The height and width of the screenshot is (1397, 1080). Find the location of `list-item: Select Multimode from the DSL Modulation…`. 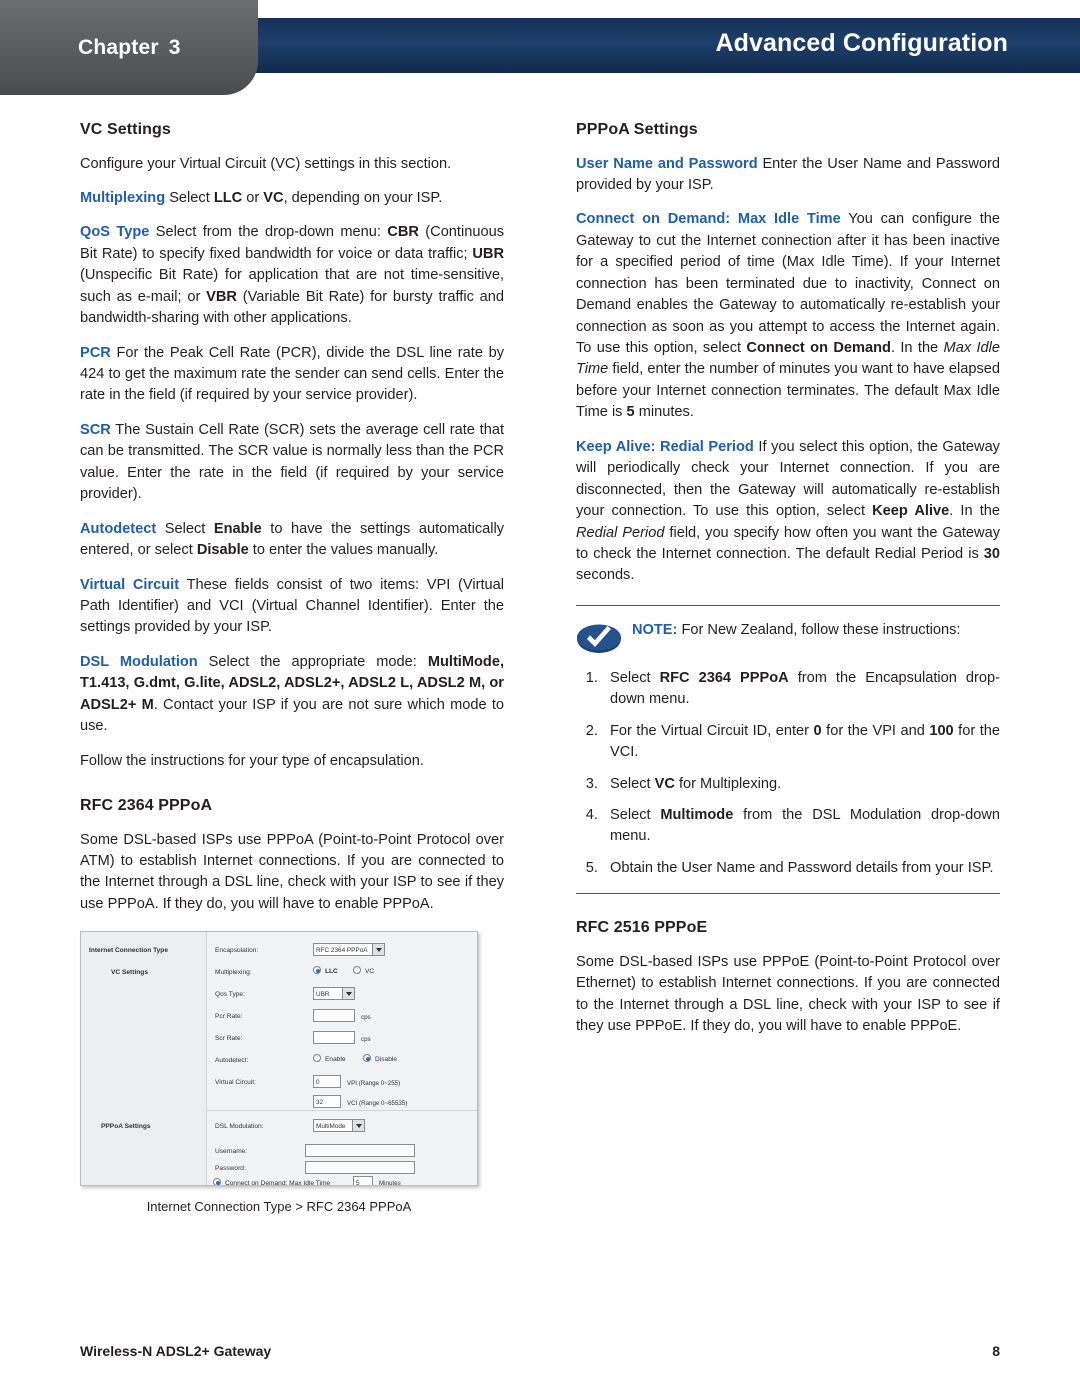

list-item: Select Multimode from the DSL Modulation… is located at coordinates (801, 826).